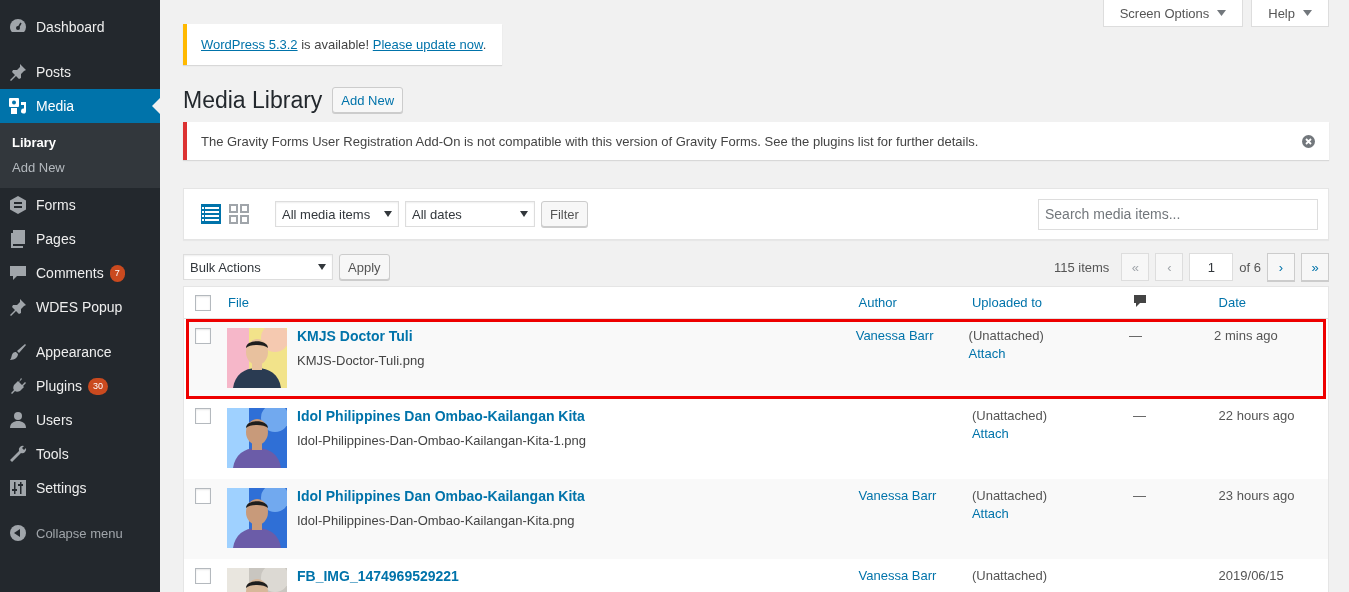 This screenshot has height=592, width=1349. What do you see at coordinates (80, 352) in the screenshot?
I see `sidebar-item: Appearance` at bounding box center [80, 352].